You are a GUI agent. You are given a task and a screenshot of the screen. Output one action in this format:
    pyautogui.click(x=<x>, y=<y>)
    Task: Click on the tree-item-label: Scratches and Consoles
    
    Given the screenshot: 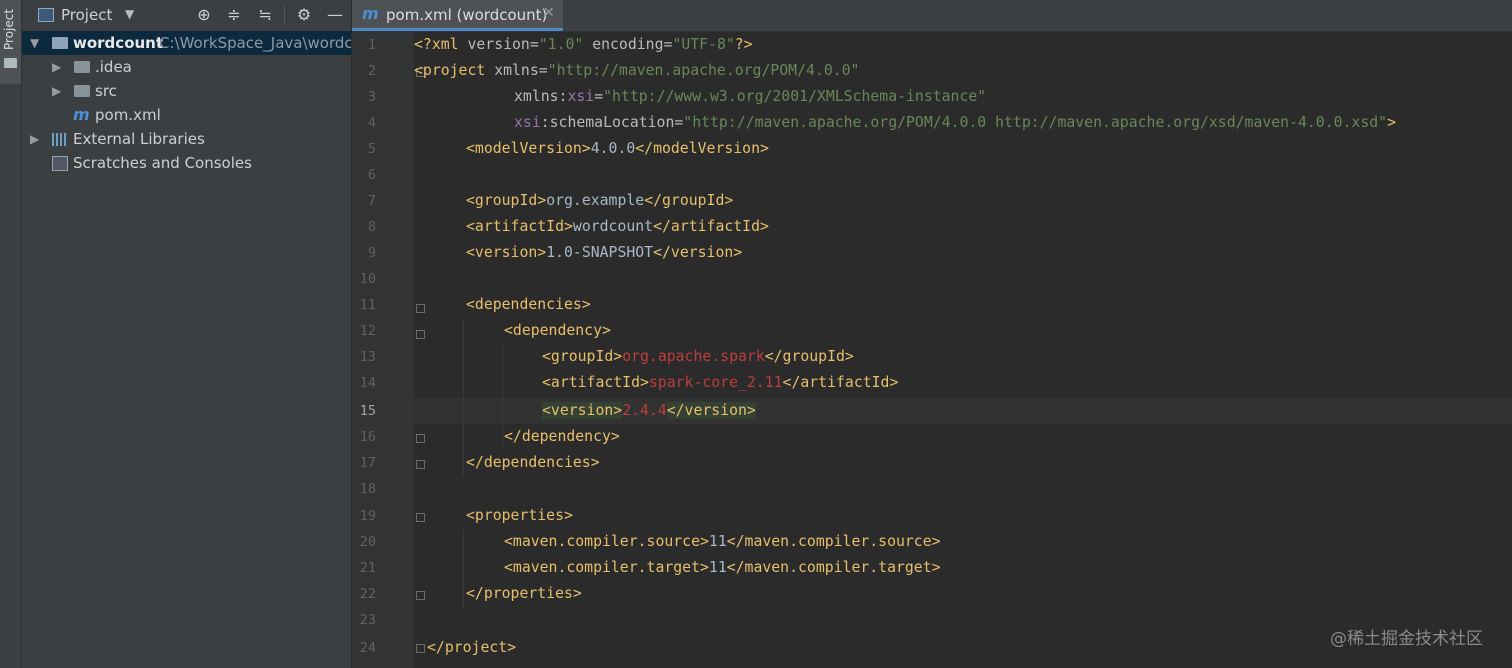 What is the action you would take?
    pyautogui.click(x=162, y=163)
    